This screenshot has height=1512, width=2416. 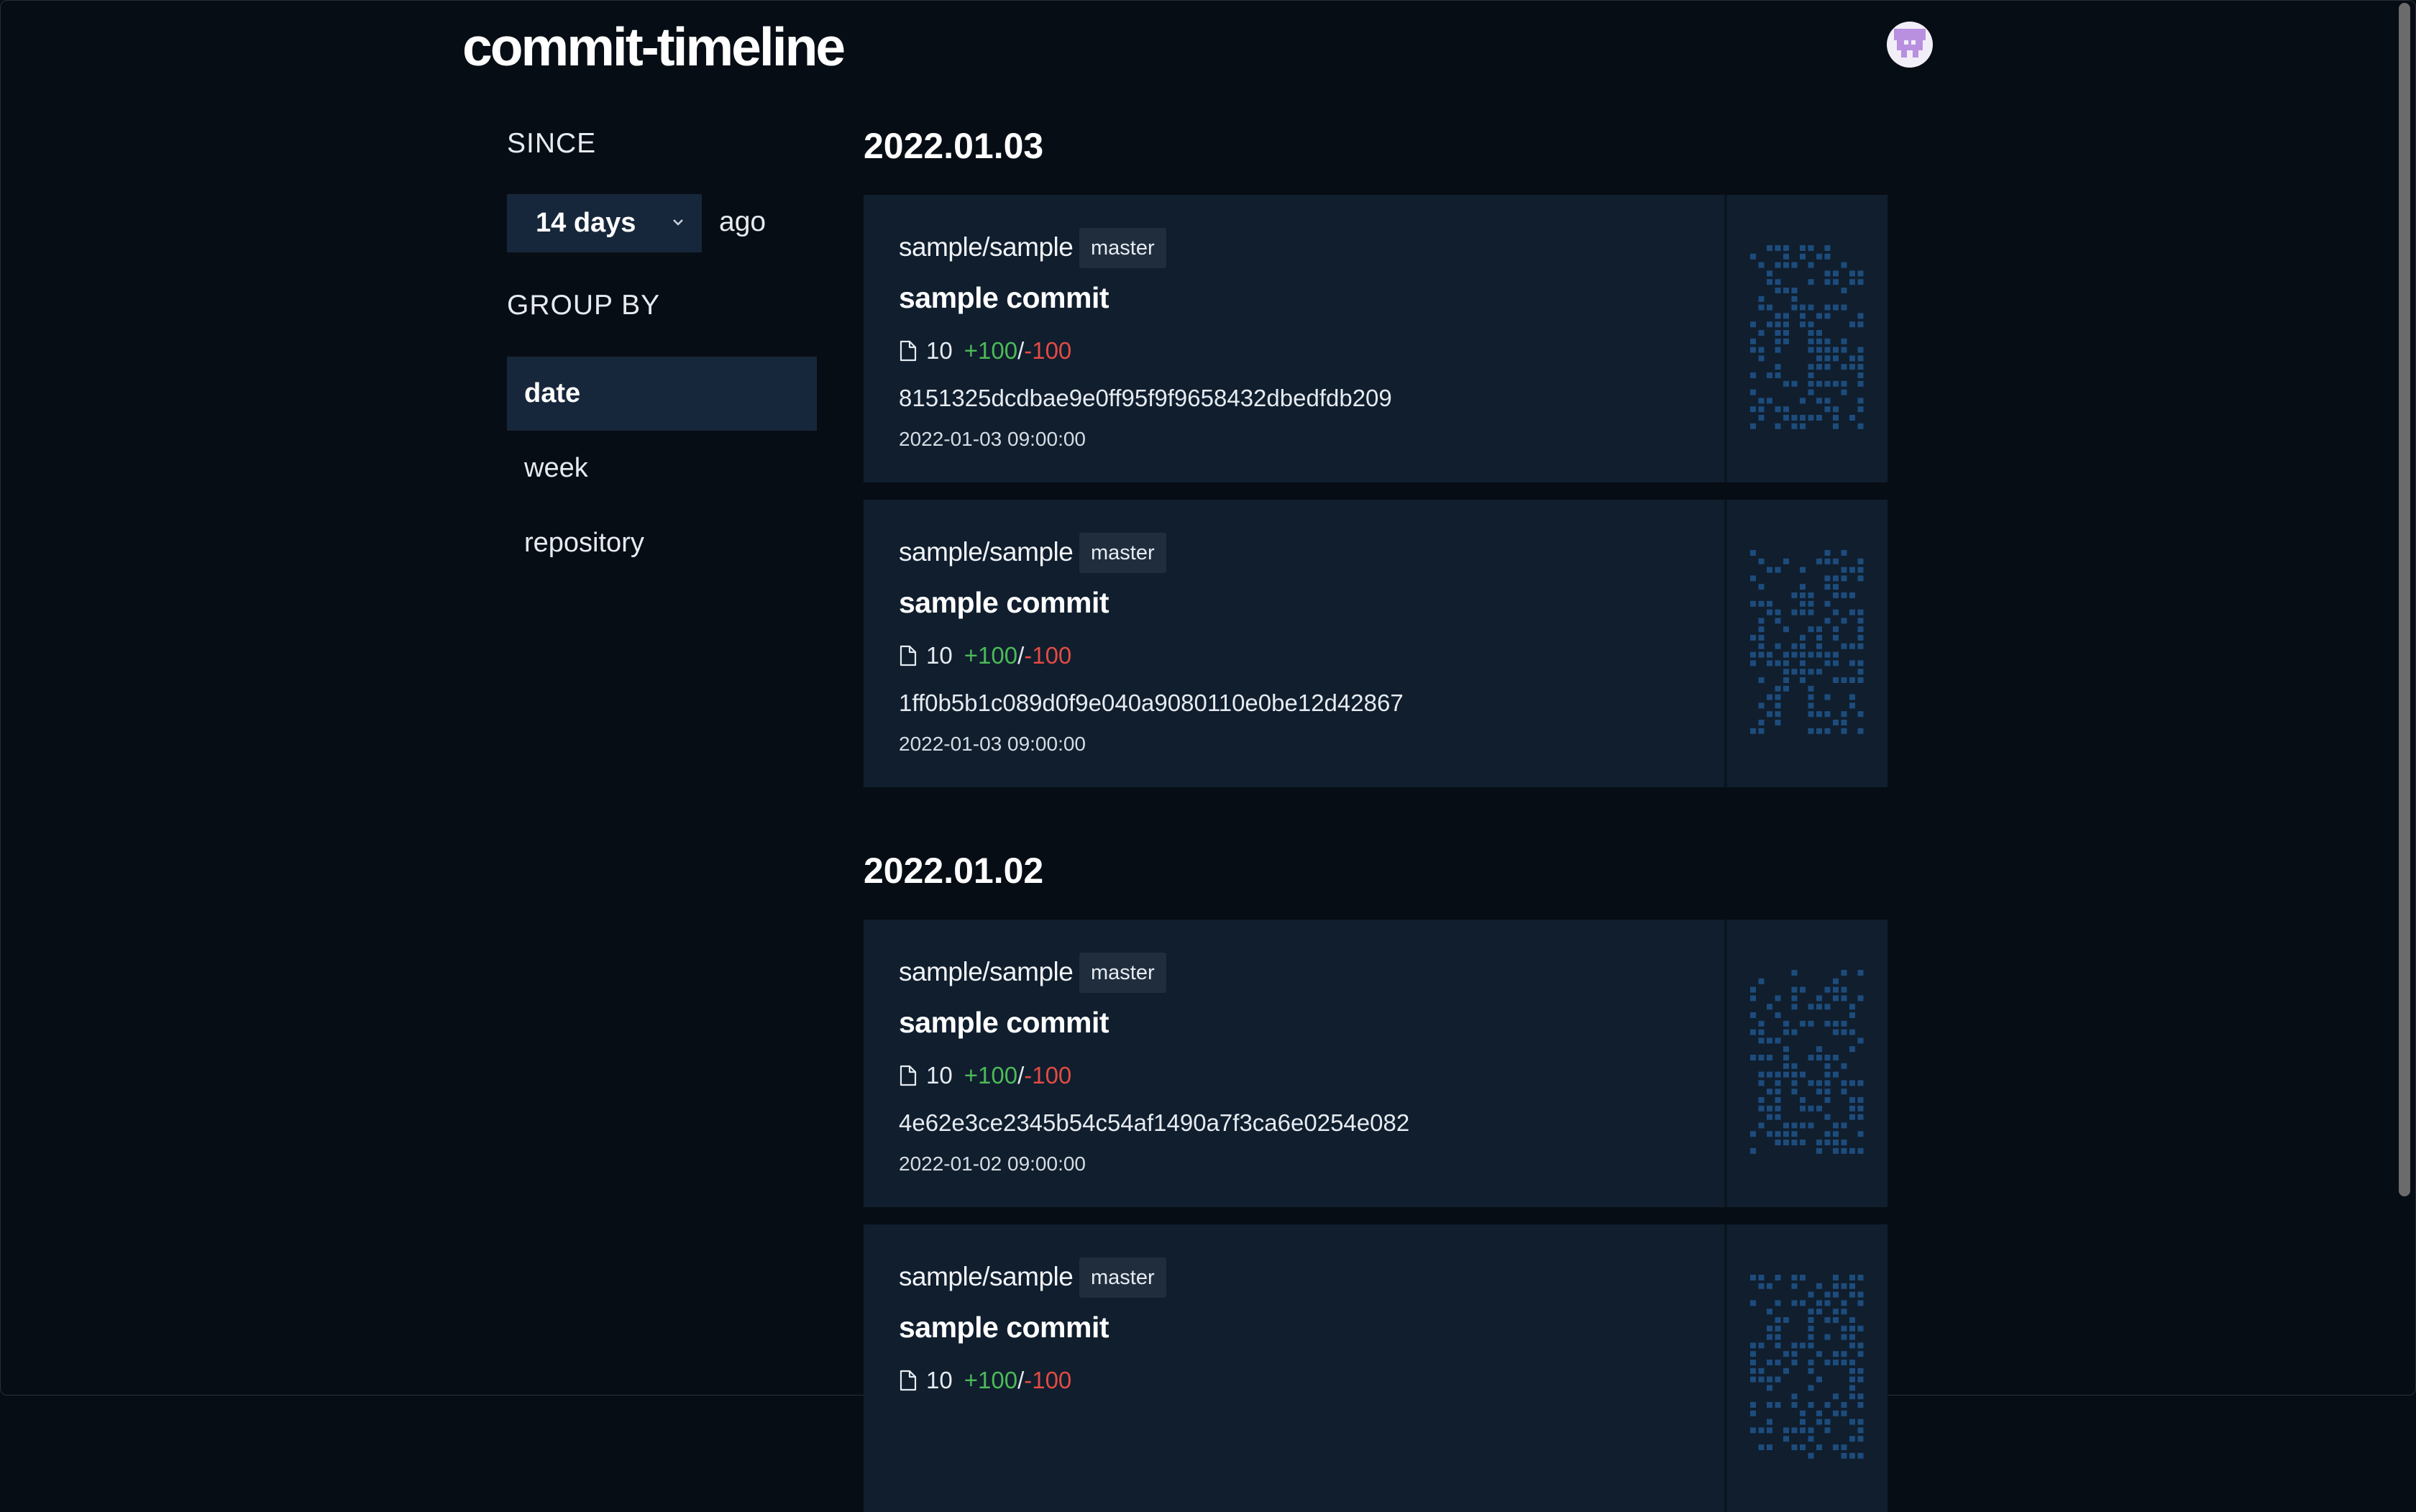 What do you see at coordinates (586, 223) in the screenshot?
I see `since-value: 14 days` at bounding box center [586, 223].